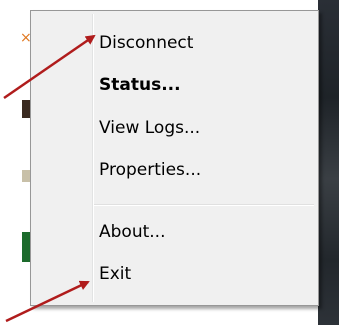 This screenshot has width=339, height=325. What do you see at coordinates (146, 43) in the screenshot?
I see `menu-item-disconnect: Disconnect` at bounding box center [146, 43].